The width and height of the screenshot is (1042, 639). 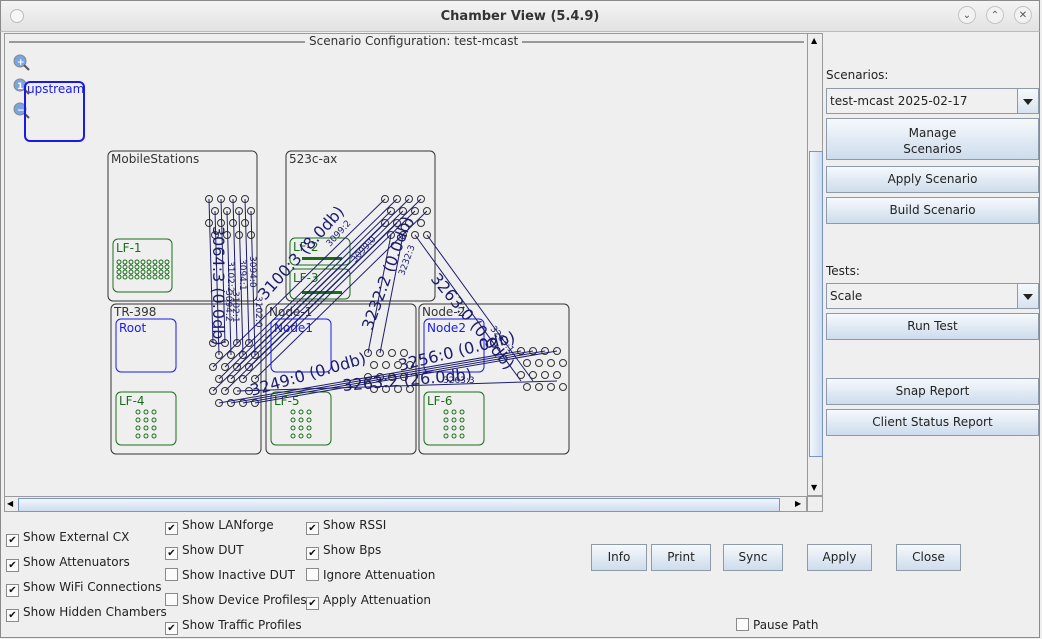 I want to click on print-button: Print, so click(x=681, y=557).